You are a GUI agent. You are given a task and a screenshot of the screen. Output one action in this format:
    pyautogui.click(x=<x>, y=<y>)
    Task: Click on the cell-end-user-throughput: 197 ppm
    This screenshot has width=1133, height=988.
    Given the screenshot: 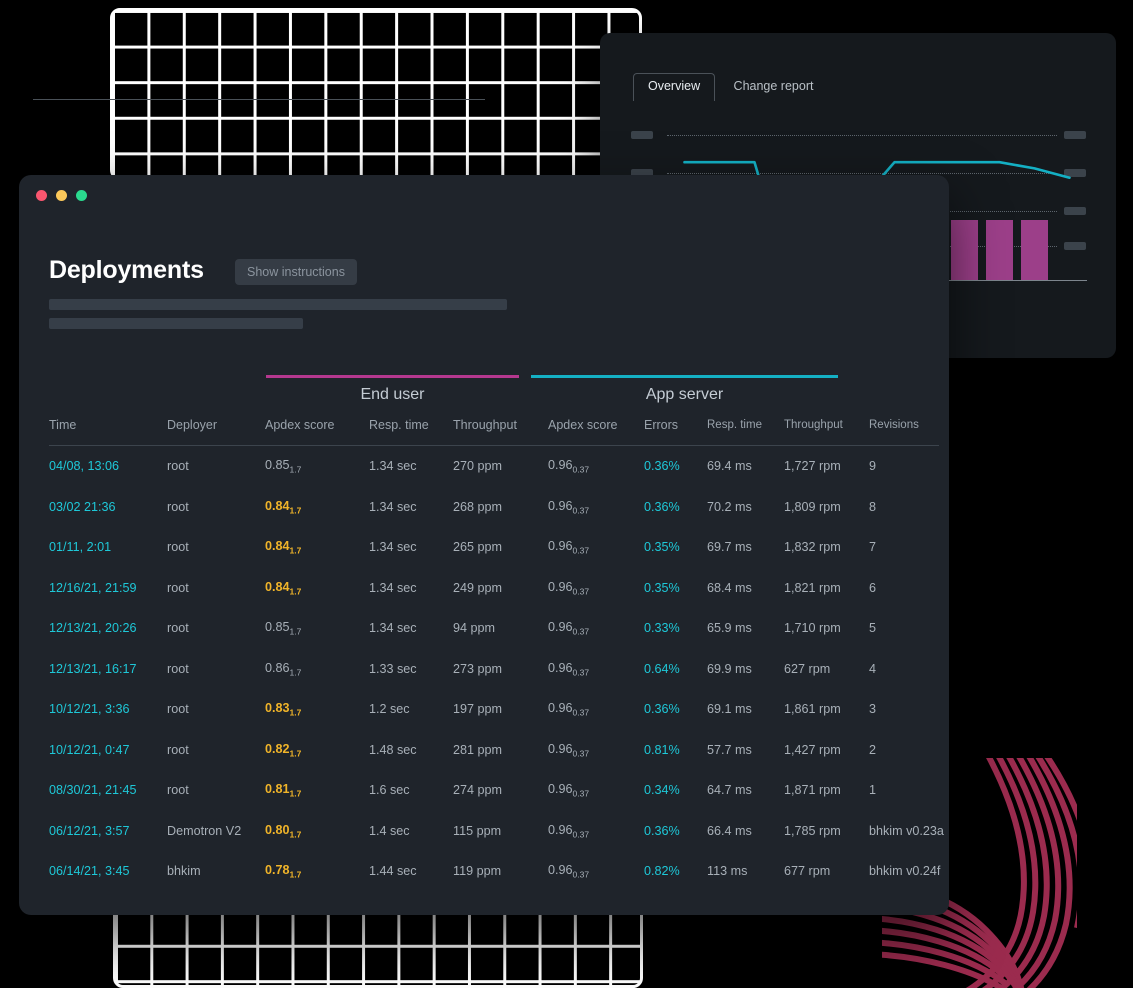 What is the action you would take?
    pyautogui.click(x=478, y=709)
    